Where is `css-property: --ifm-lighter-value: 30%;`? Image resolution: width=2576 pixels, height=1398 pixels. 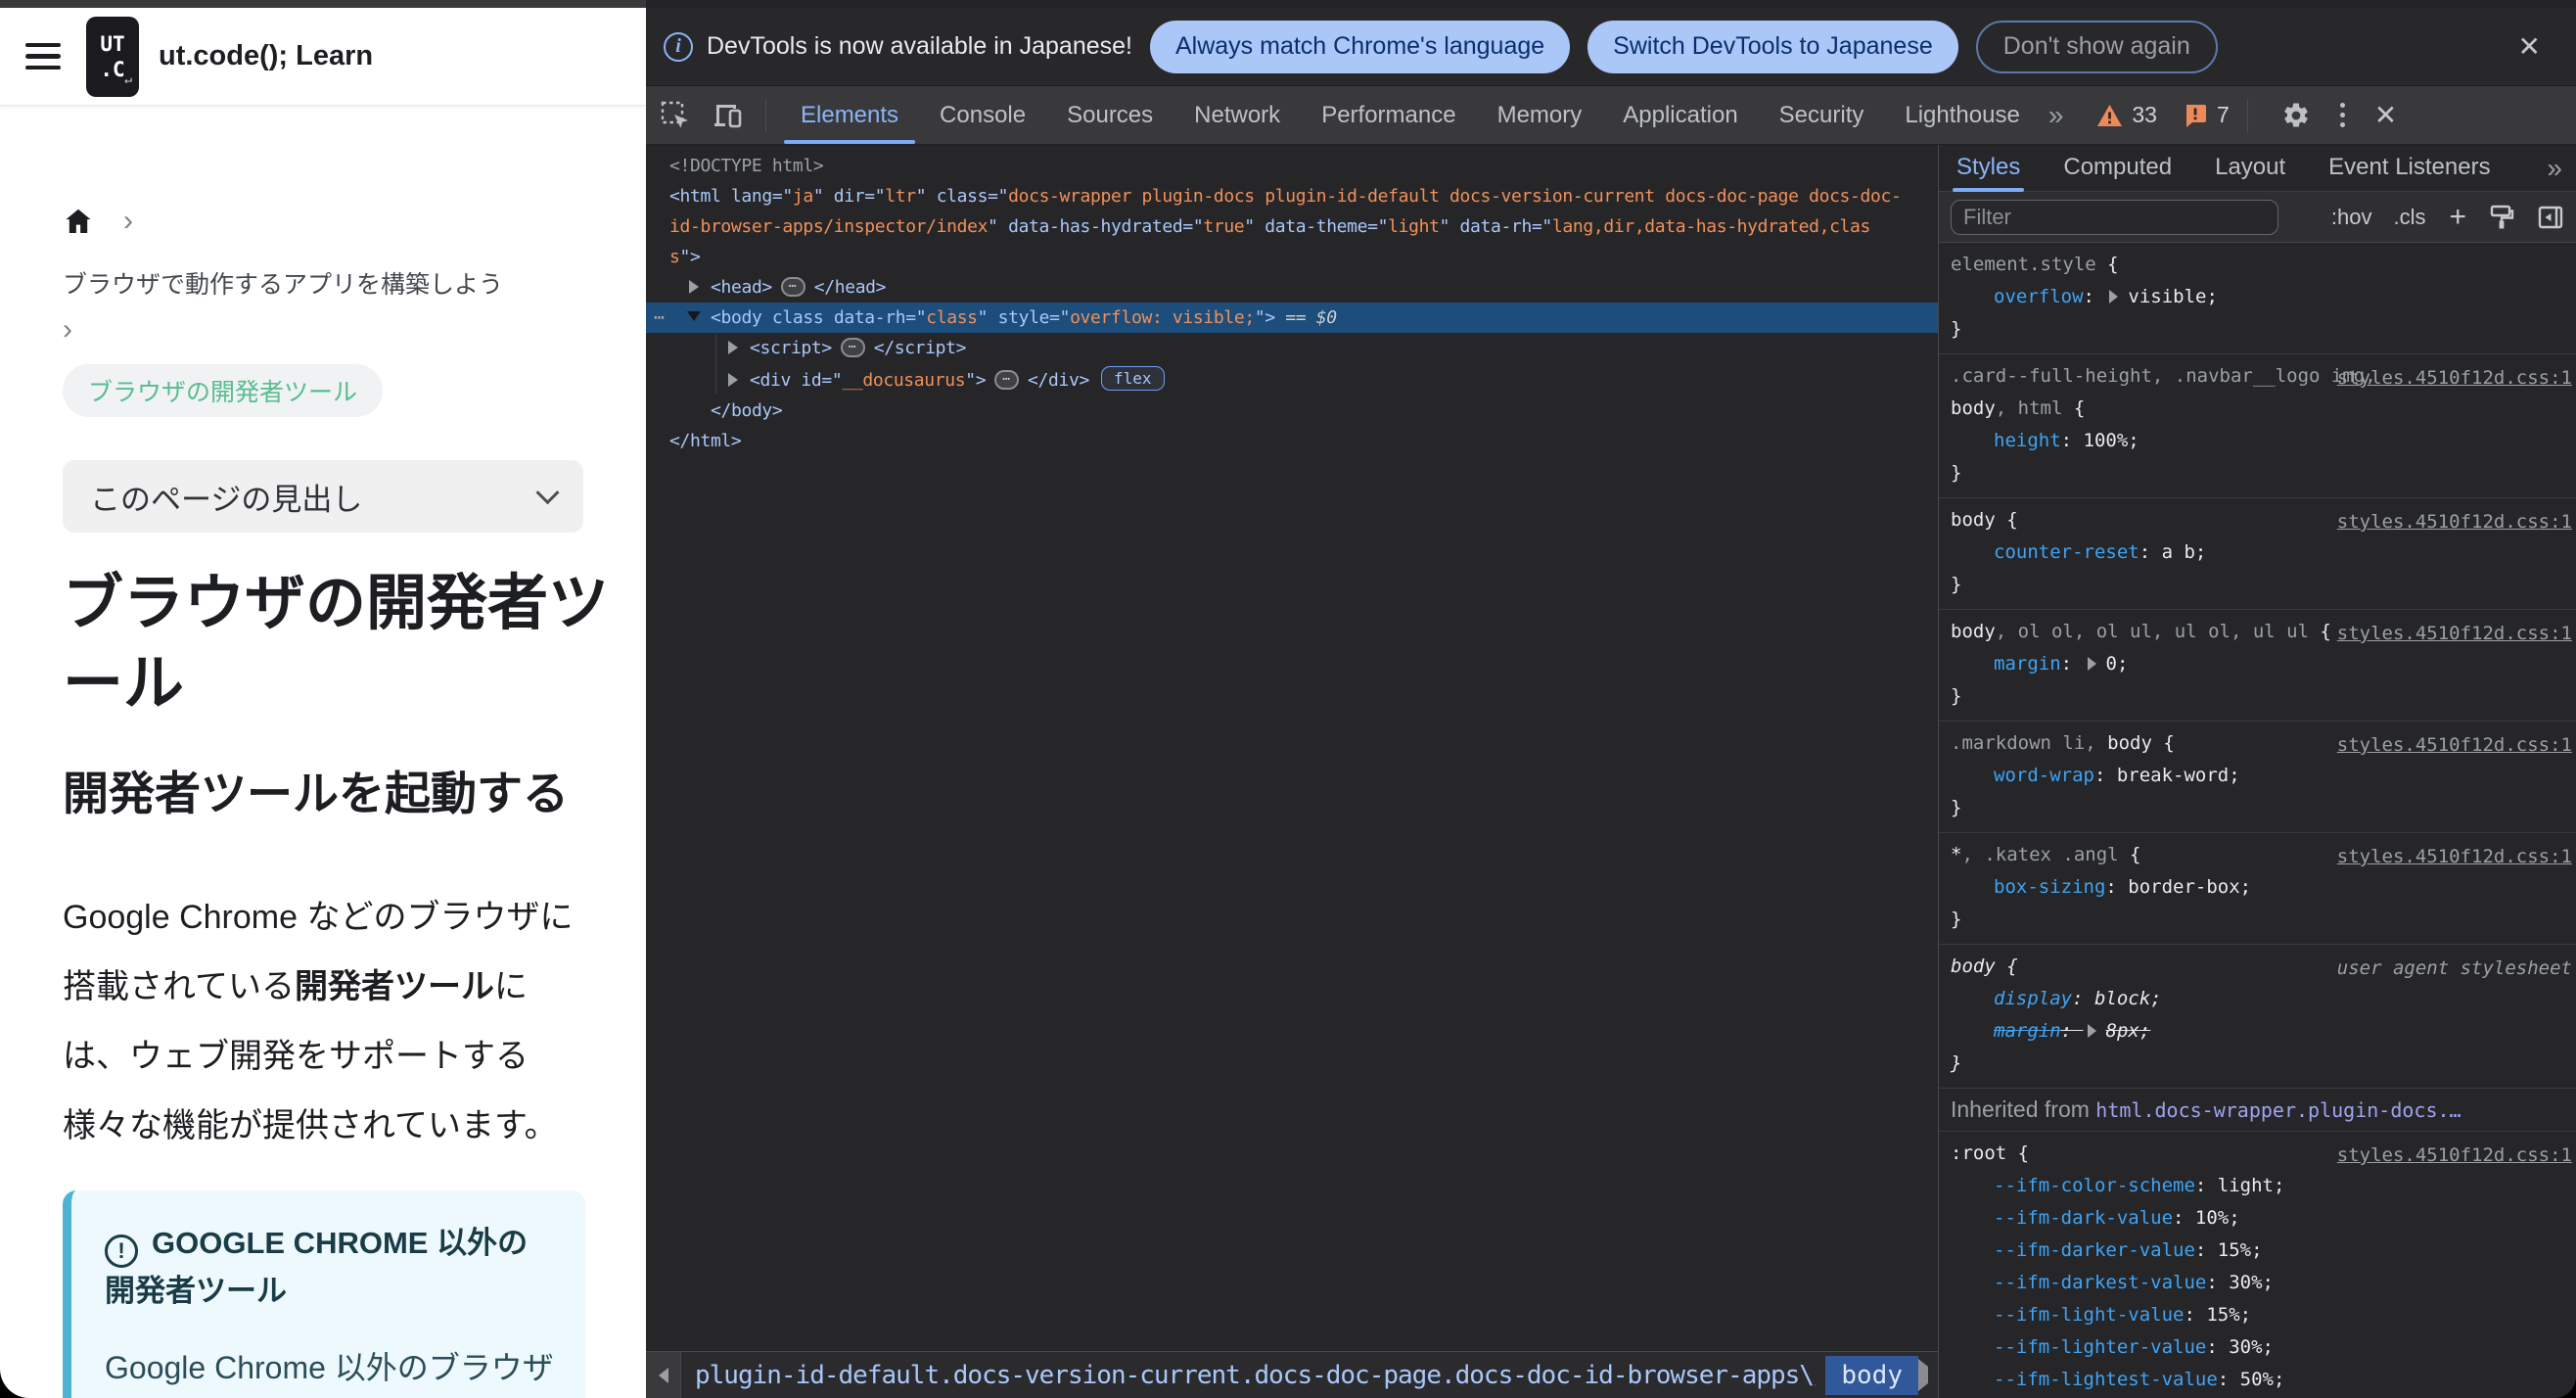 css-property: --ifm-lighter-value: 30%; is located at coordinates (2259, 1347).